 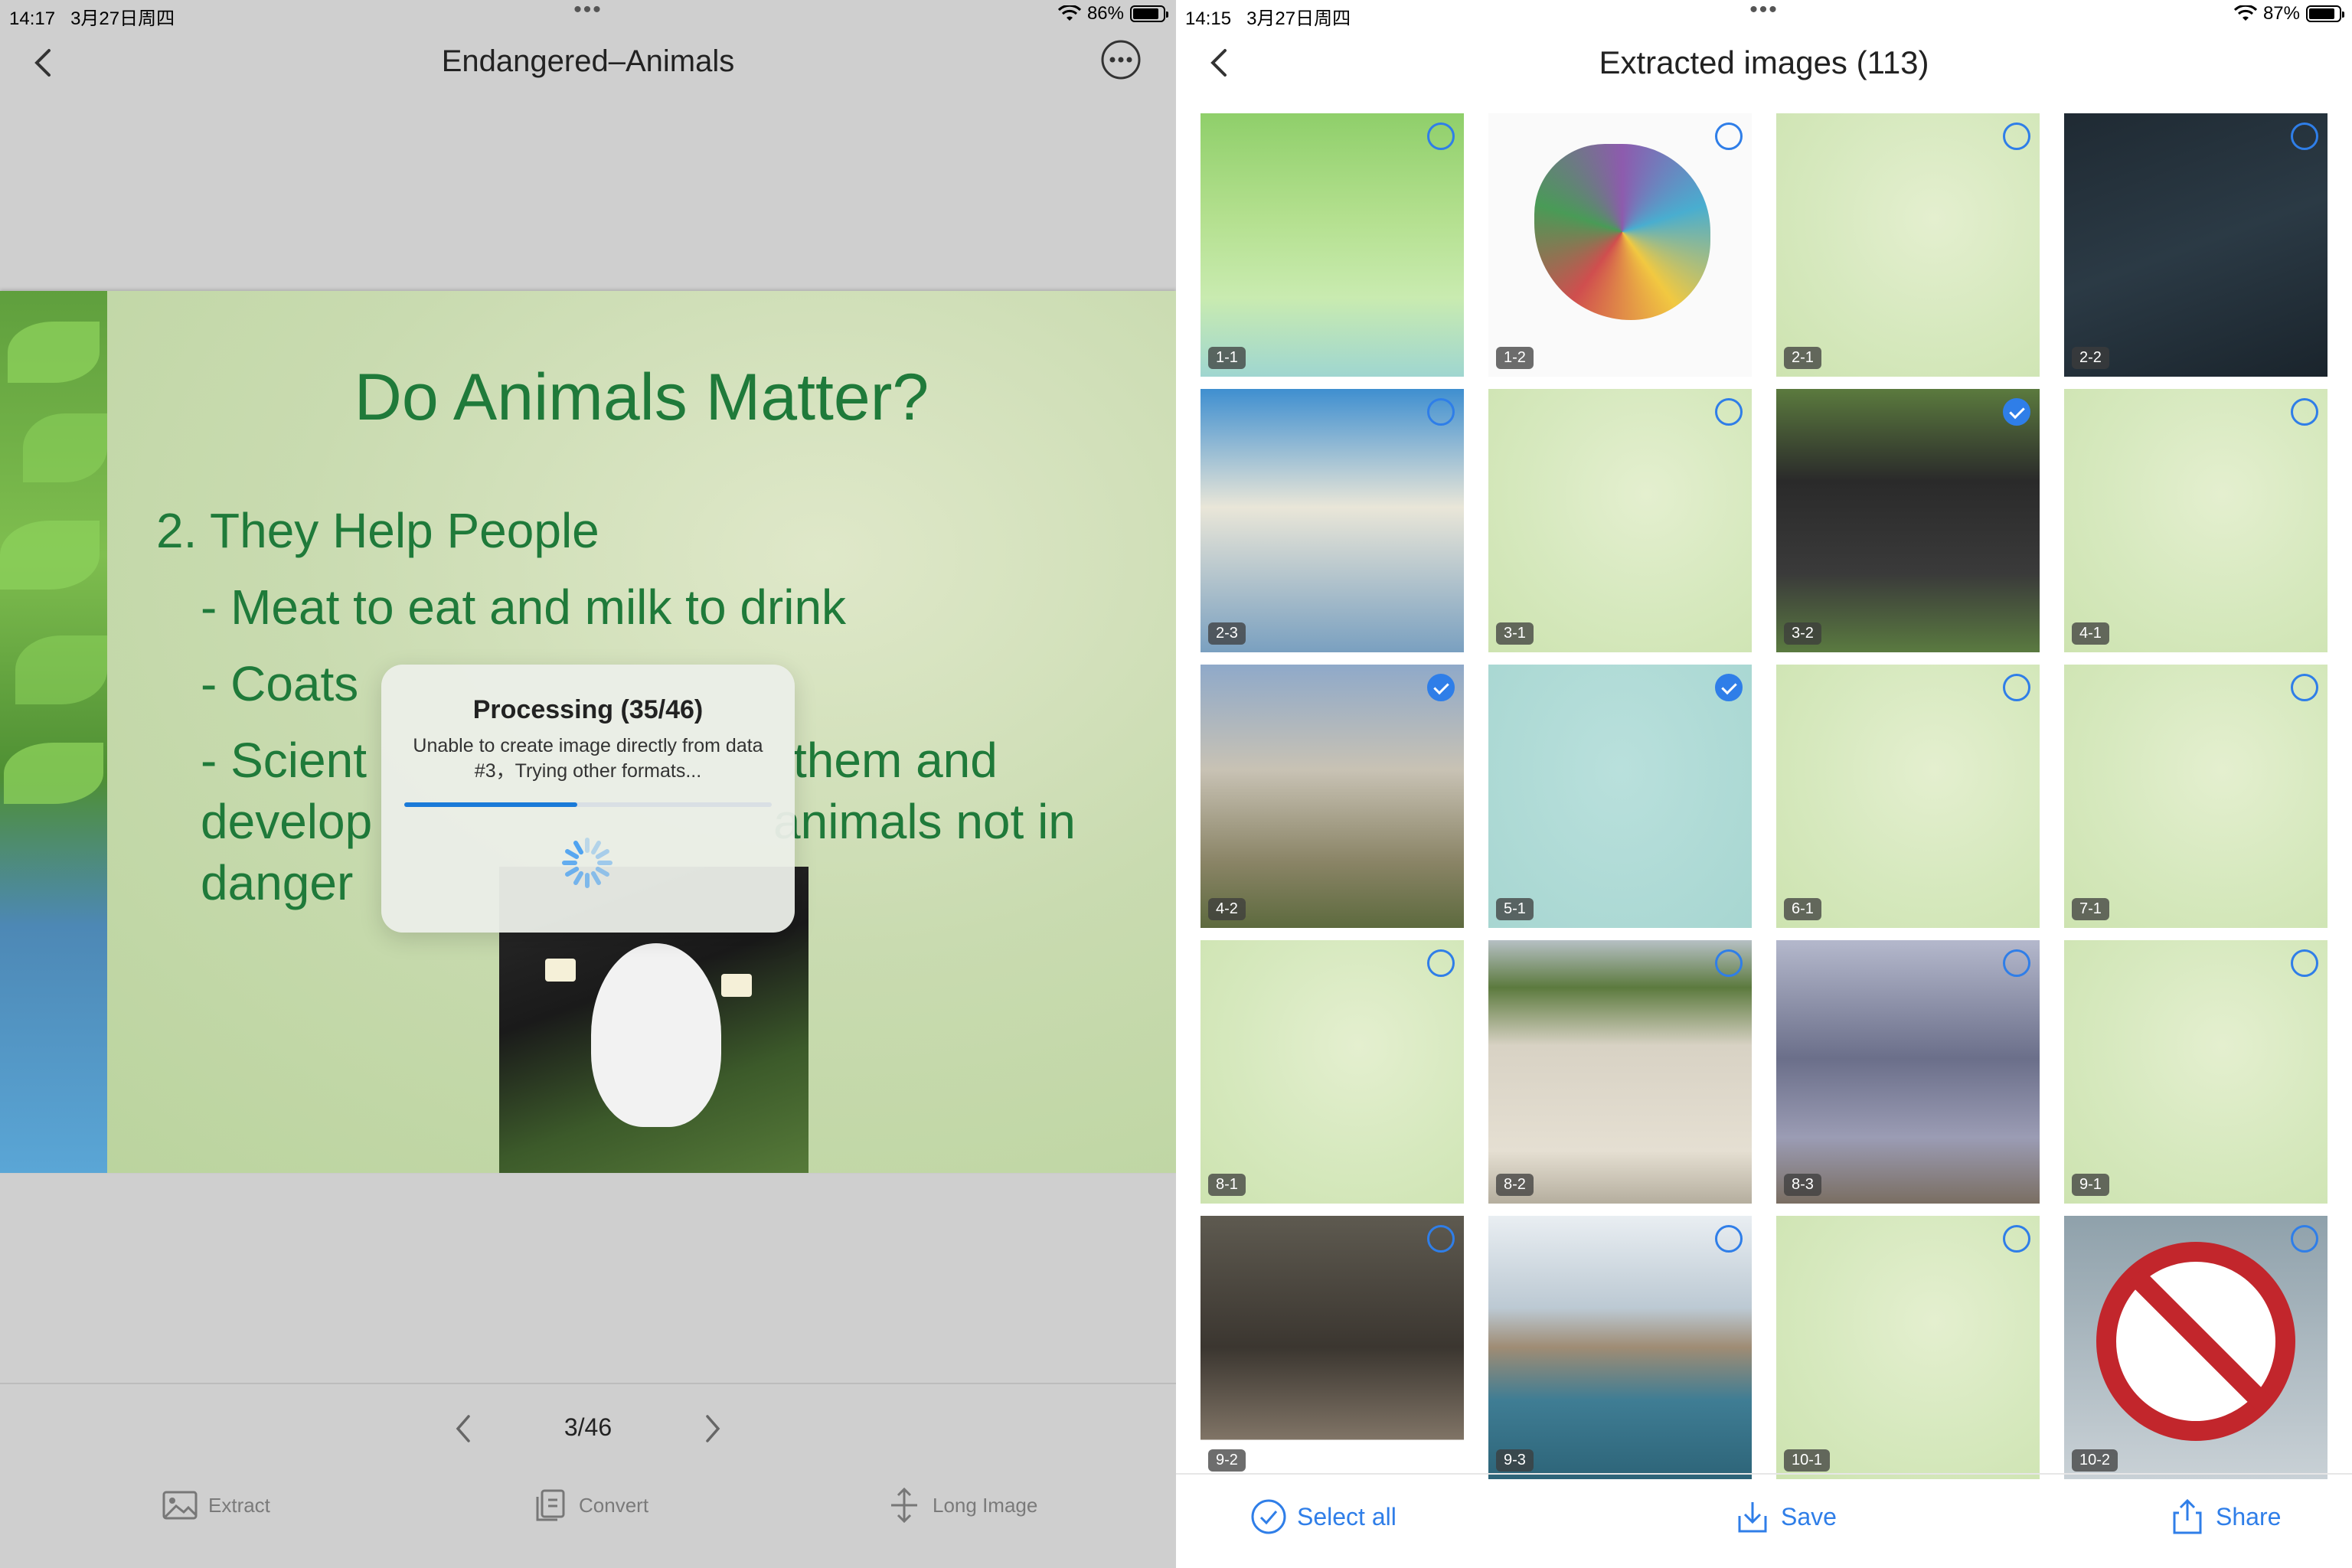 I want to click on image-thumbnail: 3-1, so click(x=1620, y=520).